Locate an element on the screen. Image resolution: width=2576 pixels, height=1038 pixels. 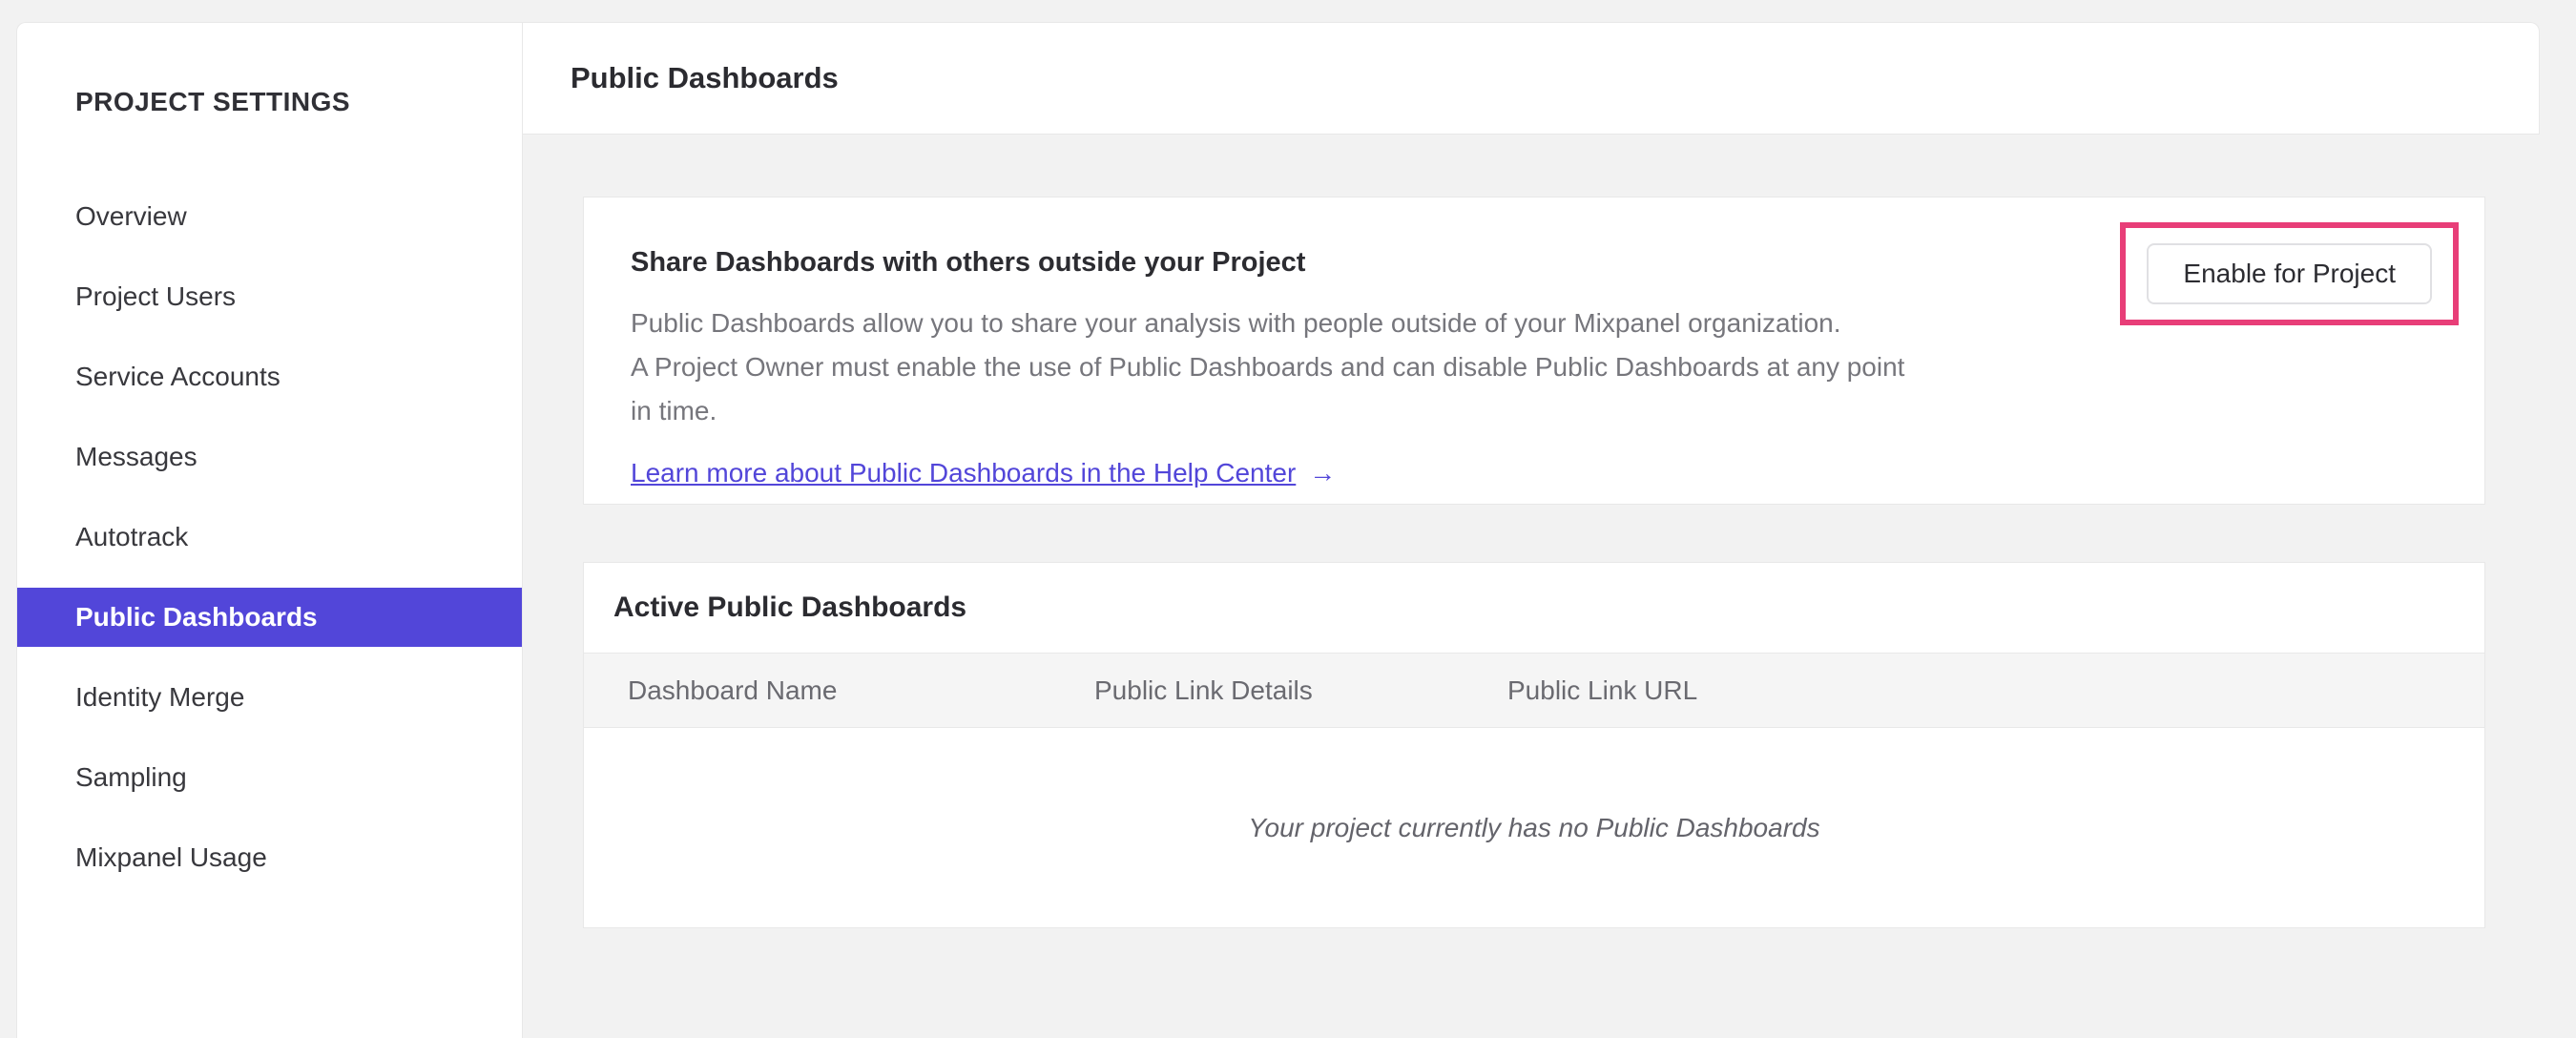
annotation-highlight-box: Enable for Project is located at coordinates (2289, 273).